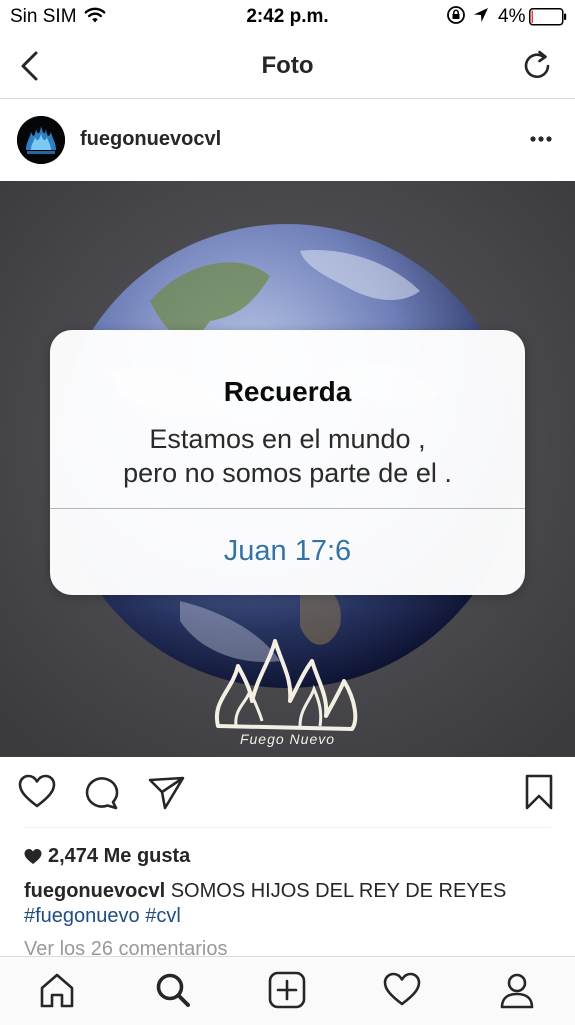  I want to click on page-title: Foto, so click(287, 65).